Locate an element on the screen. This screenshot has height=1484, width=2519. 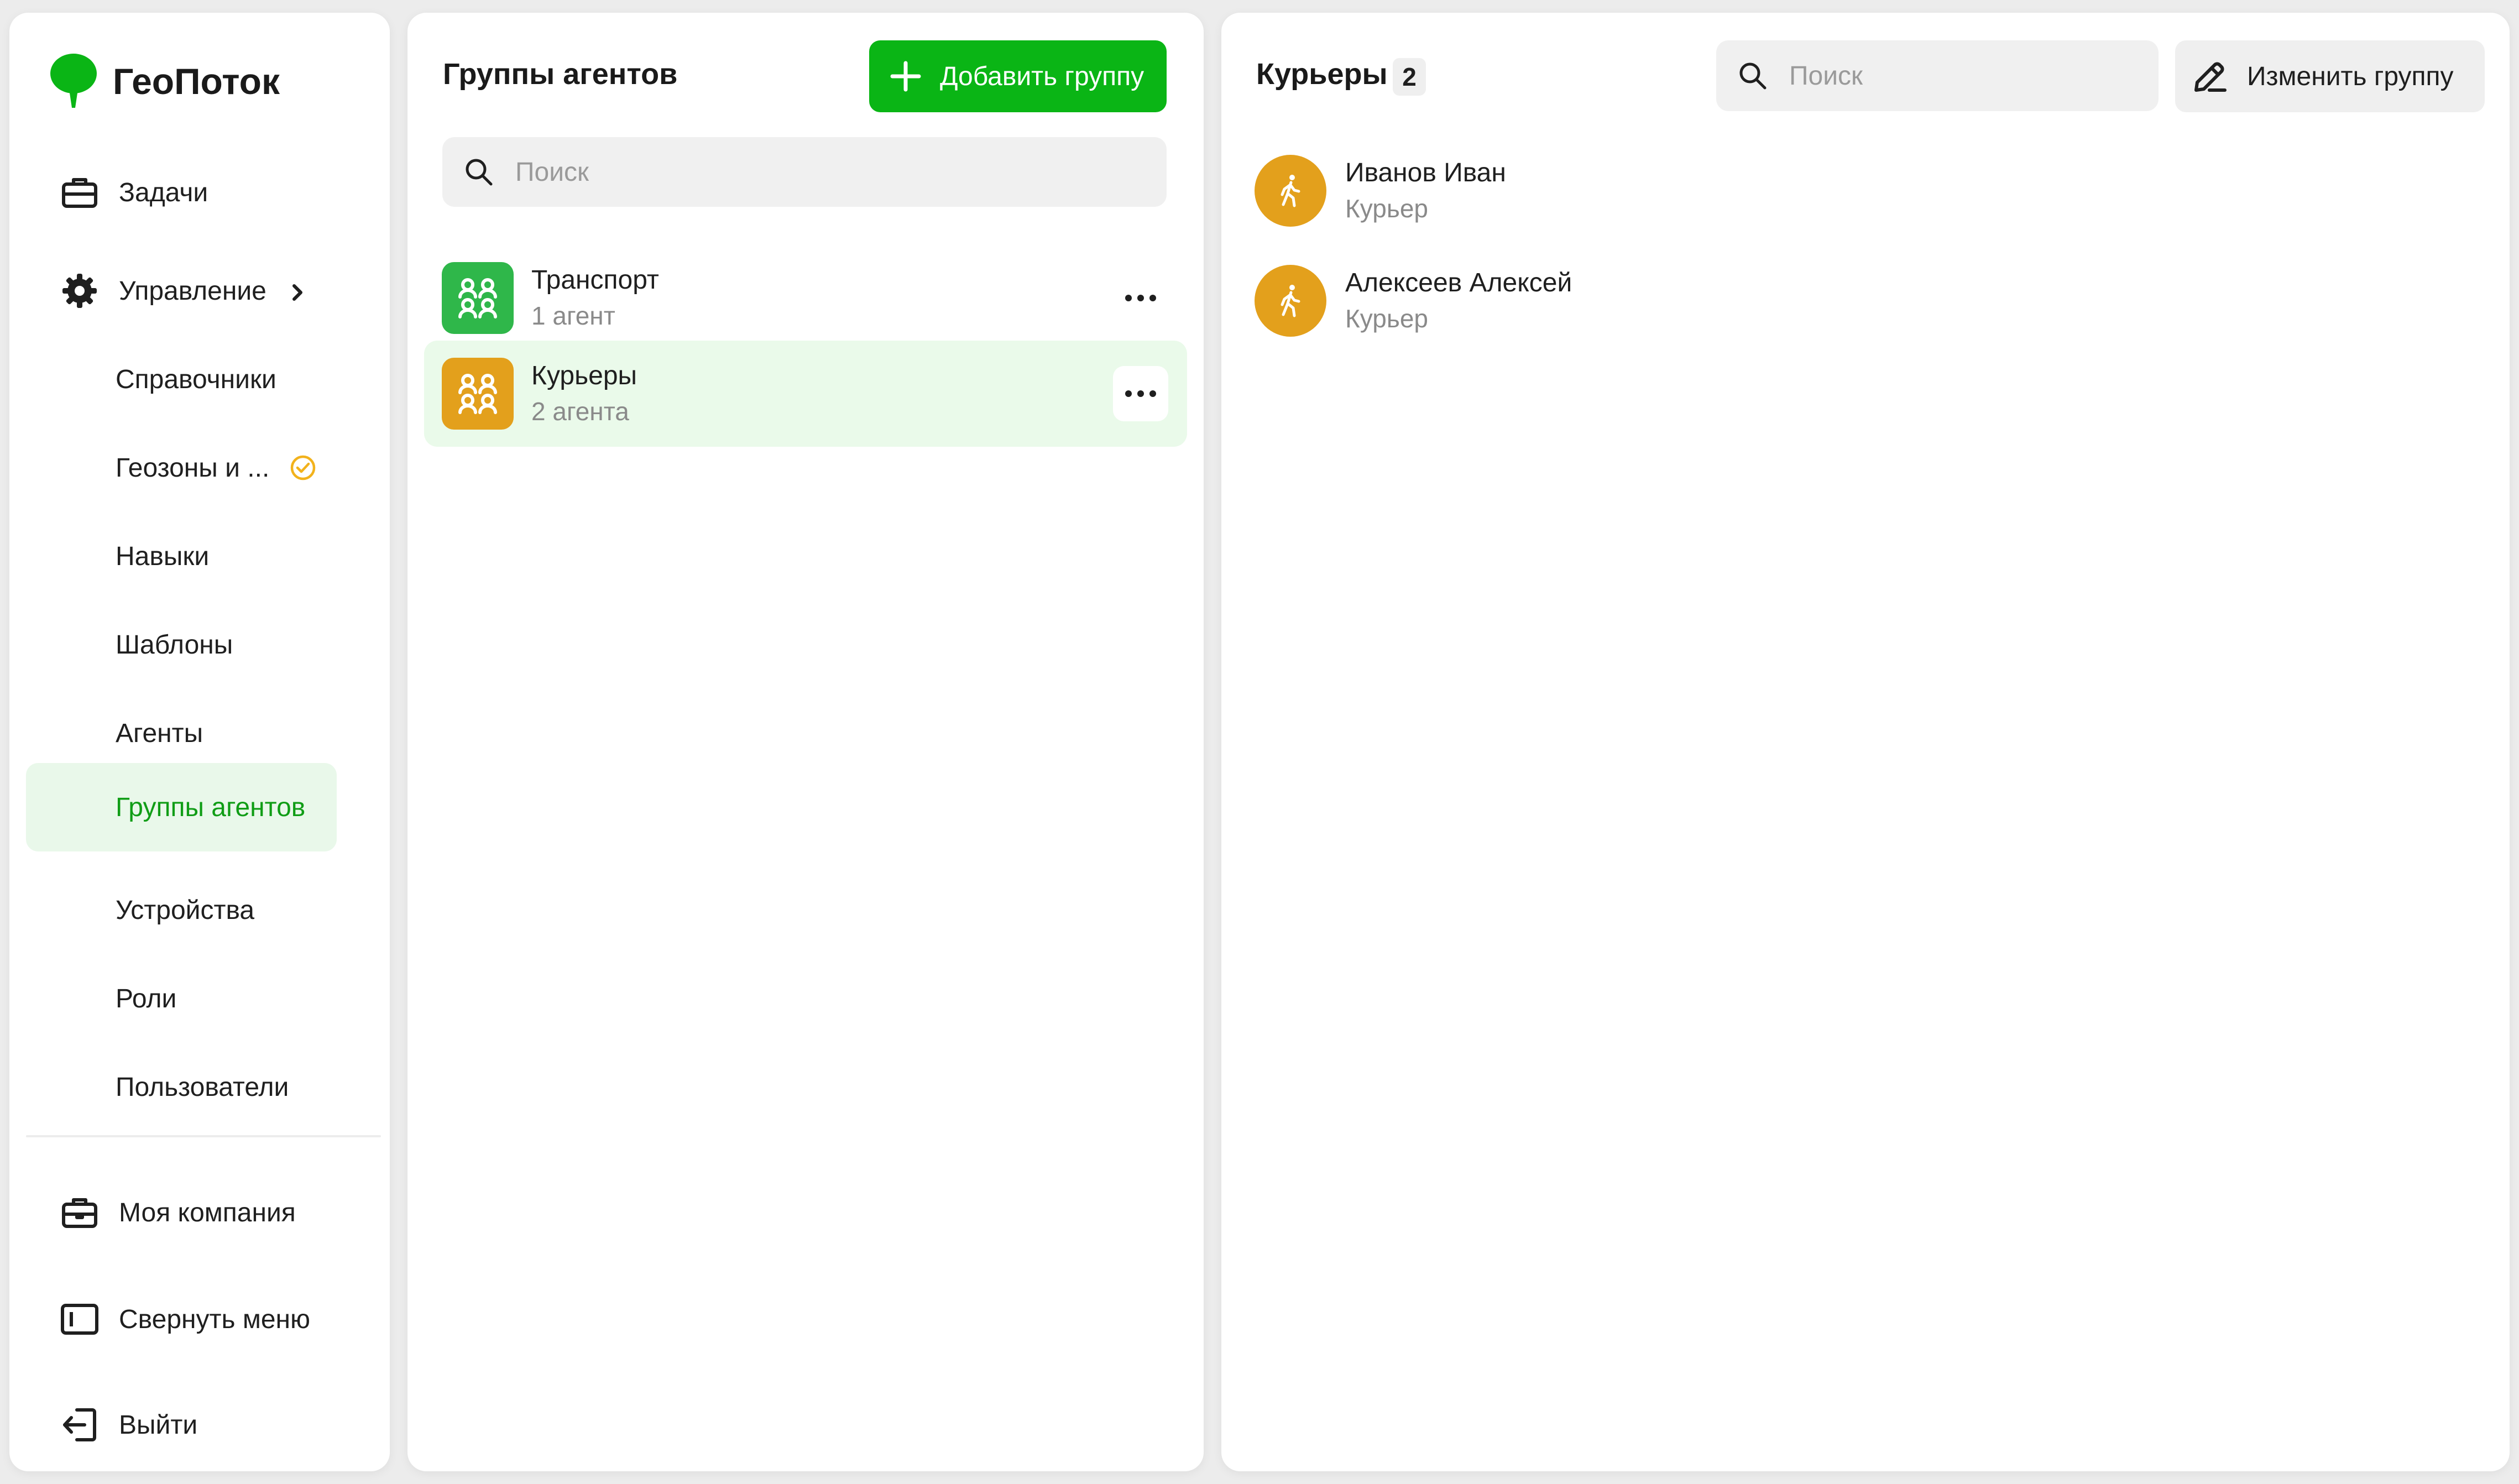
sidebar-item-label: Группы агентов is located at coordinates (211, 807).